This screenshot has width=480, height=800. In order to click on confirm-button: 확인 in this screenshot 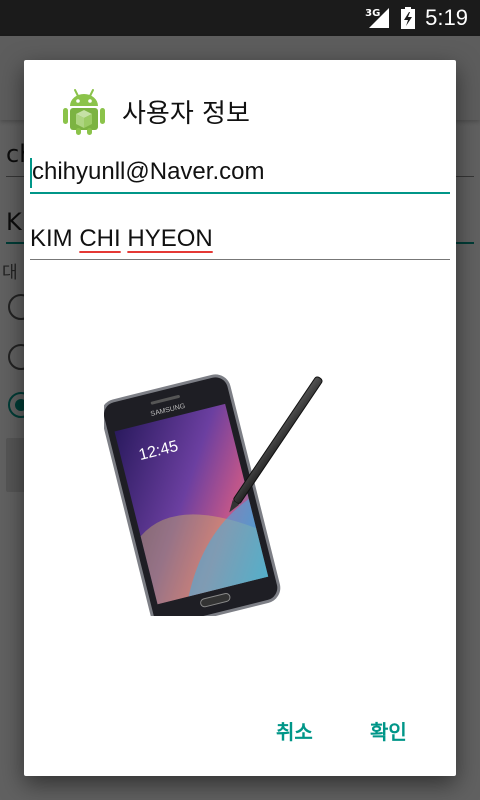, I will do `click(388, 730)`.